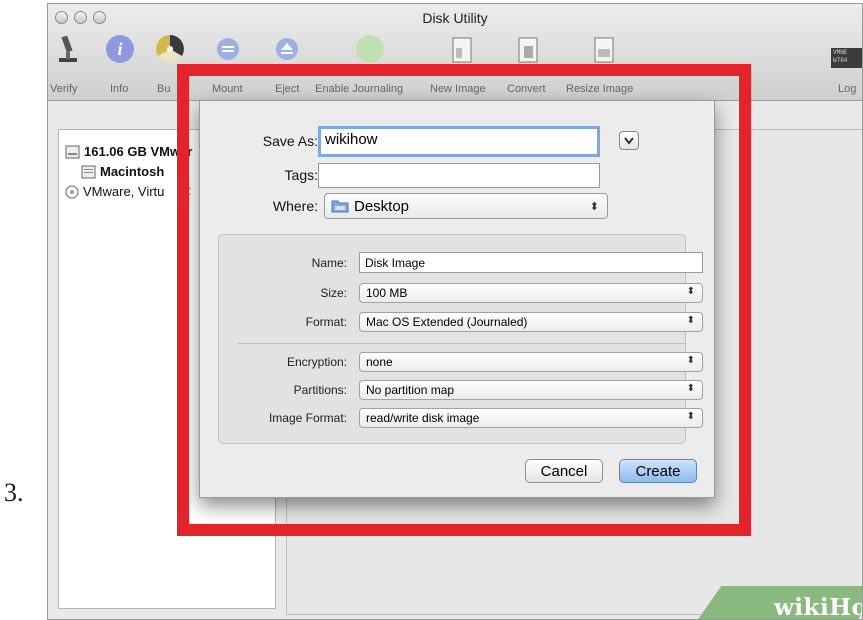 The height and width of the screenshot is (620, 863). I want to click on watermark-part1: wiki, so click(802, 607).